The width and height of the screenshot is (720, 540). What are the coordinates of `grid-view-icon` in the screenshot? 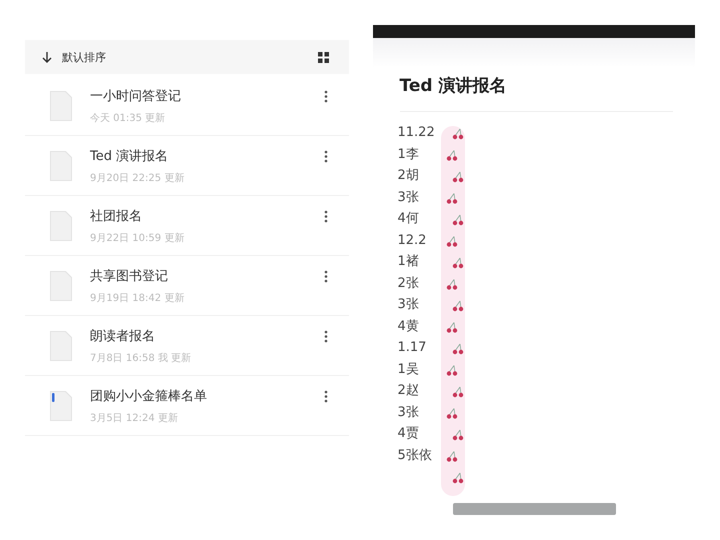 It's located at (323, 57).